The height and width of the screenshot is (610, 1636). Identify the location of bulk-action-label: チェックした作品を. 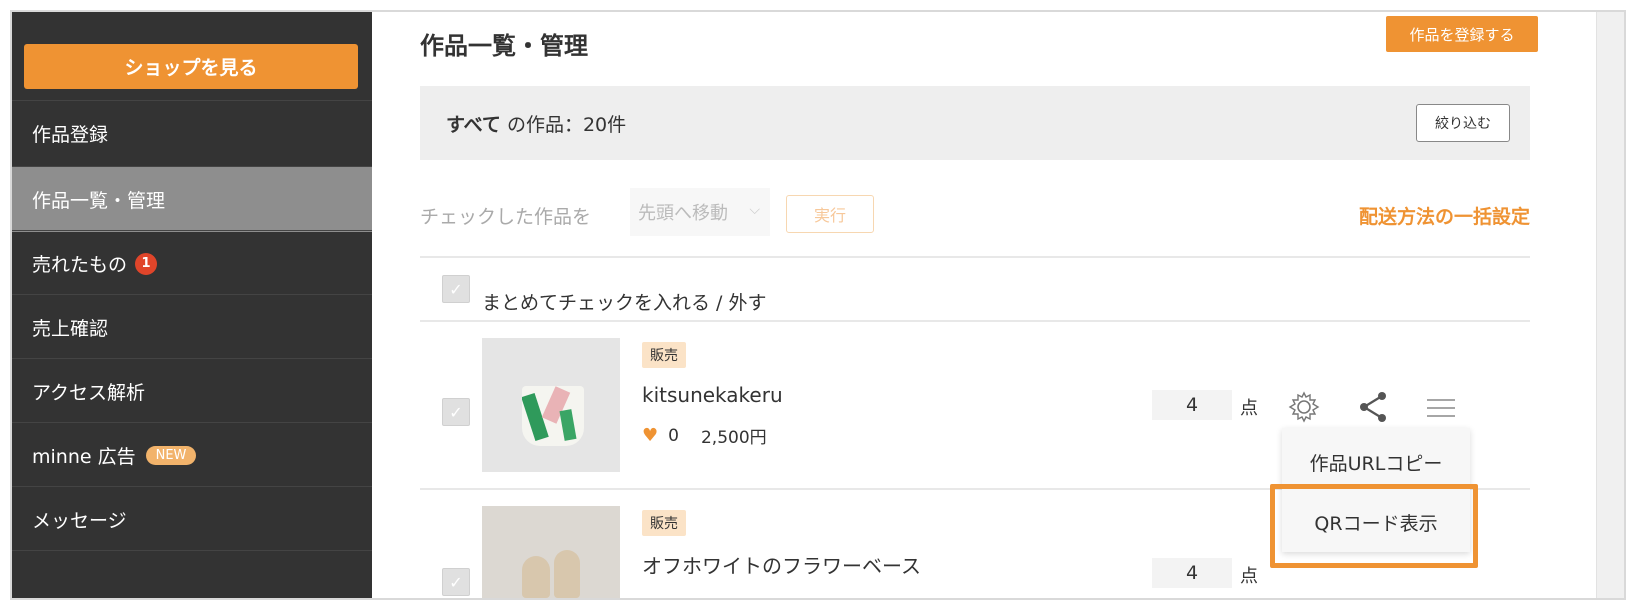
(506, 217).